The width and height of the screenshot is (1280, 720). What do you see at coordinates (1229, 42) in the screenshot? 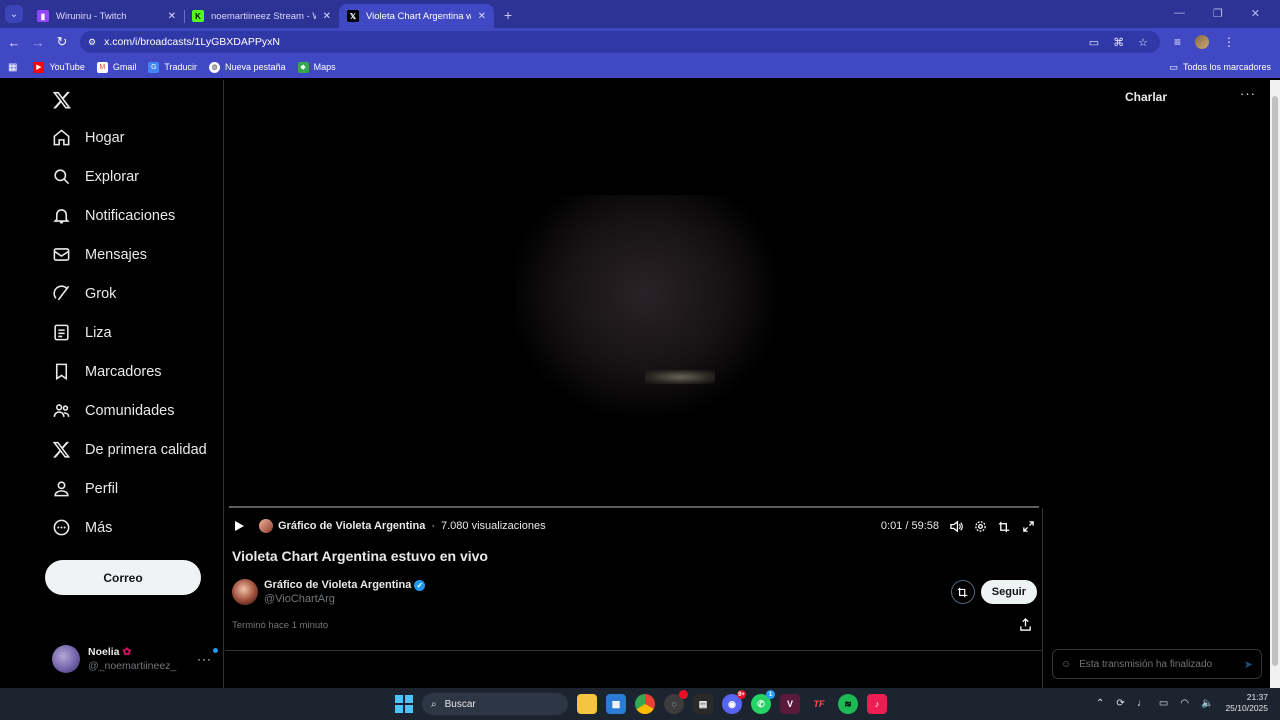
I see `menu-icon: ⋮` at bounding box center [1229, 42].